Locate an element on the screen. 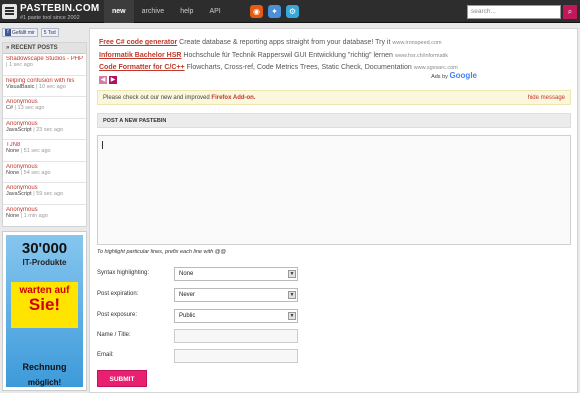 The height and width of the screenshot is (393, 580). post-time: 59 sec ago is located at coordinates (50, 194).